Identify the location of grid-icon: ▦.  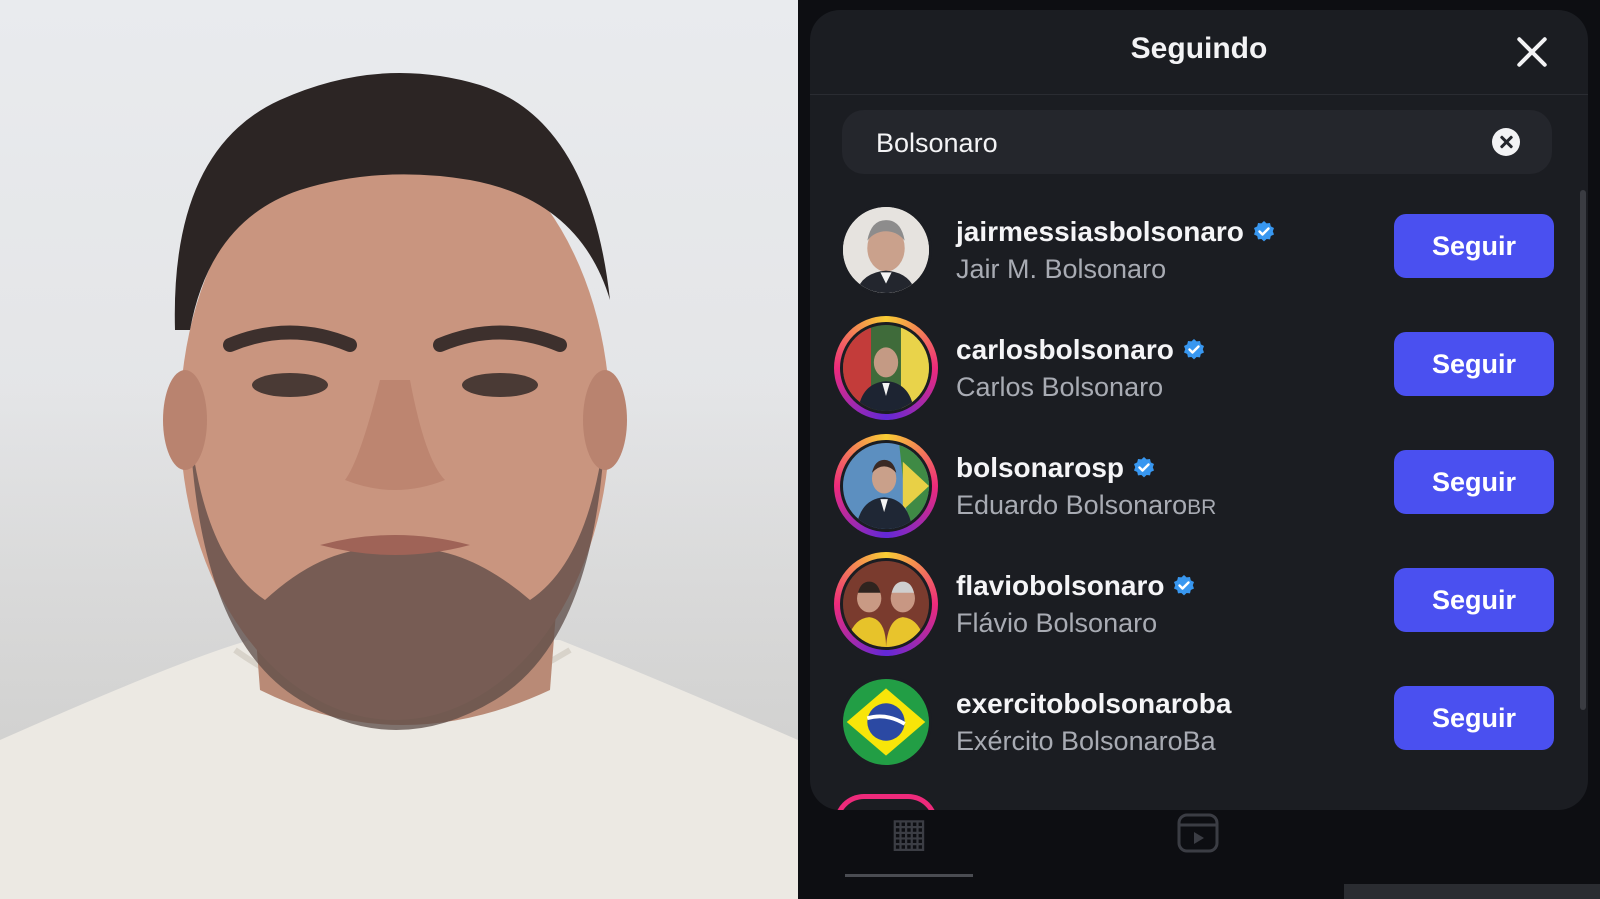
(909, 833).